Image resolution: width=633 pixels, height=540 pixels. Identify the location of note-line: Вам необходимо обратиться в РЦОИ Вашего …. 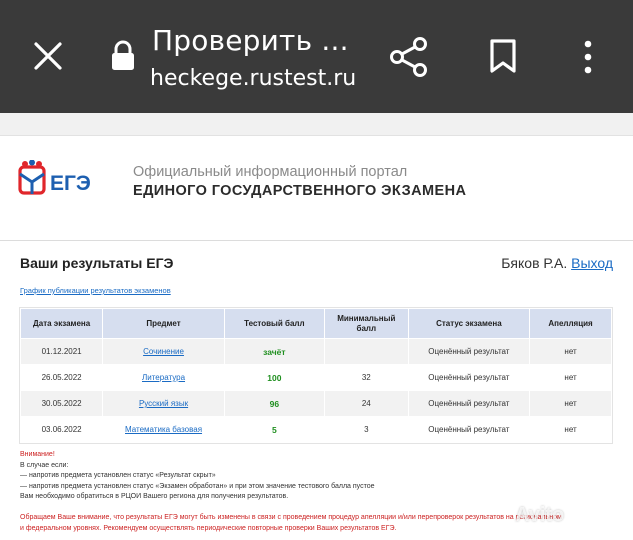
(154, 496).